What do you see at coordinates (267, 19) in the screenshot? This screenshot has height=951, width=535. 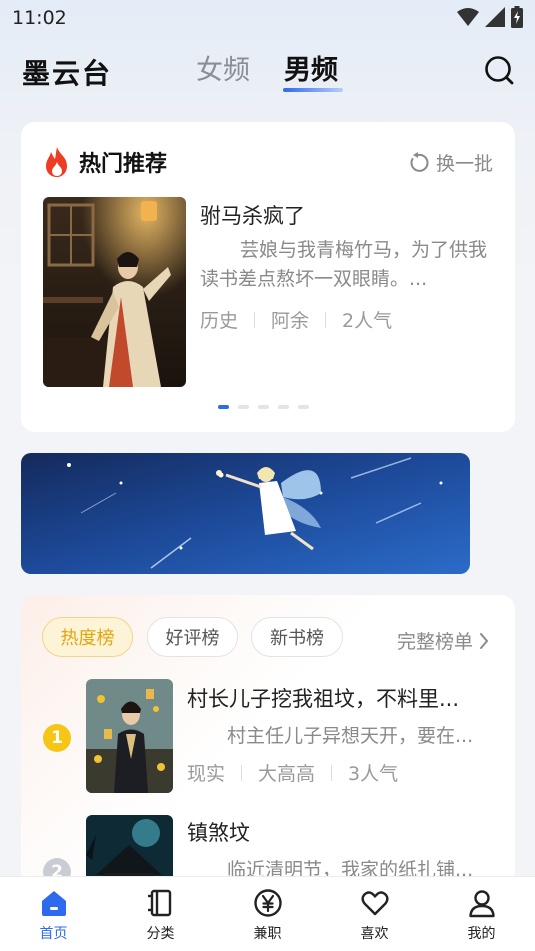 I see `status-bar: 11:02` at bounding box center [267, 19].